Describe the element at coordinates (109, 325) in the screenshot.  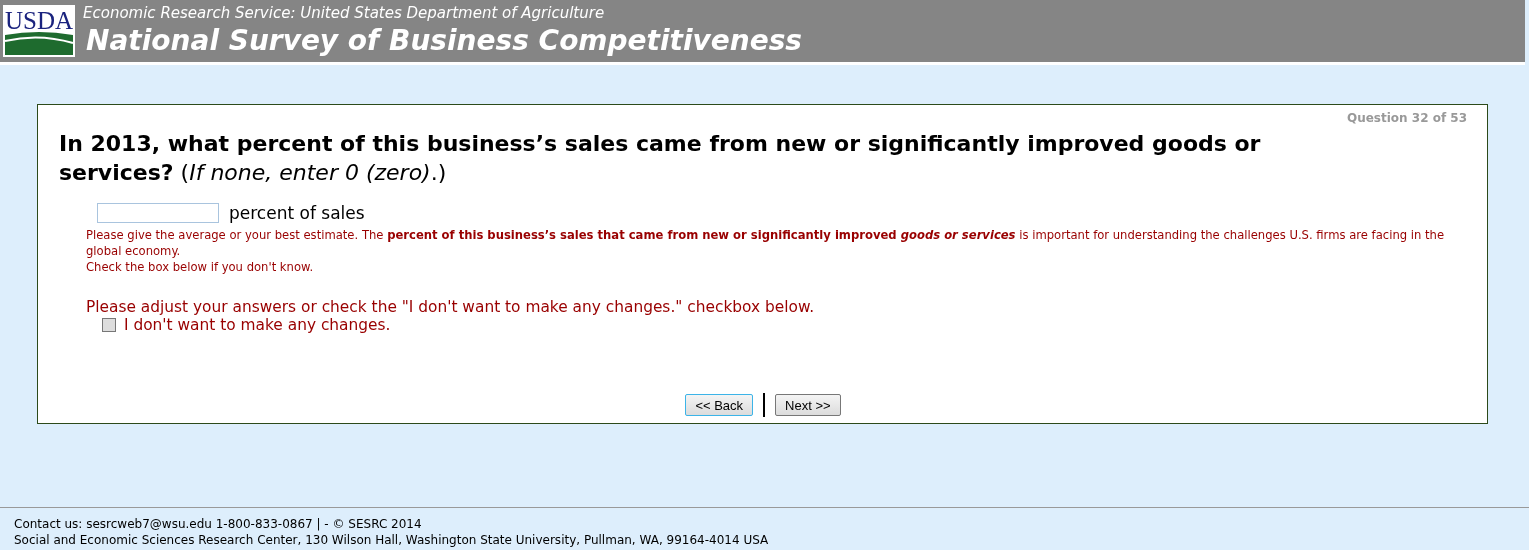
I see `checkbox` at that location.